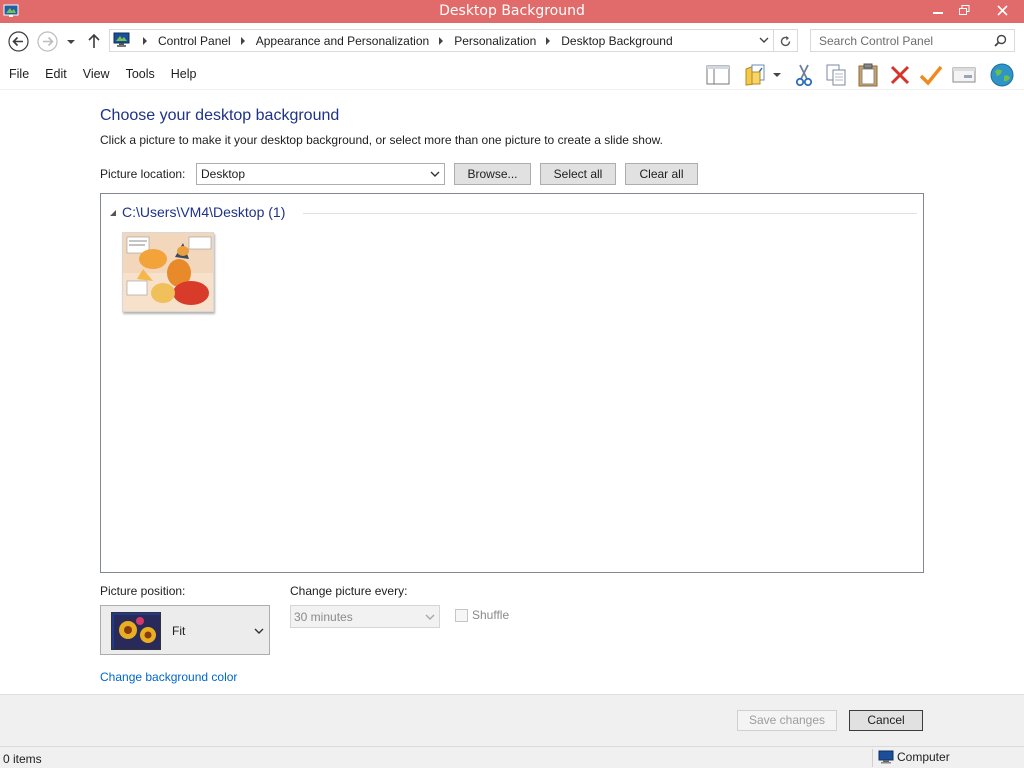 Image resolution: width=1024 pixels, height=768 pixels. I want to click on picture-location-select: Desktop, so click(320, 174).